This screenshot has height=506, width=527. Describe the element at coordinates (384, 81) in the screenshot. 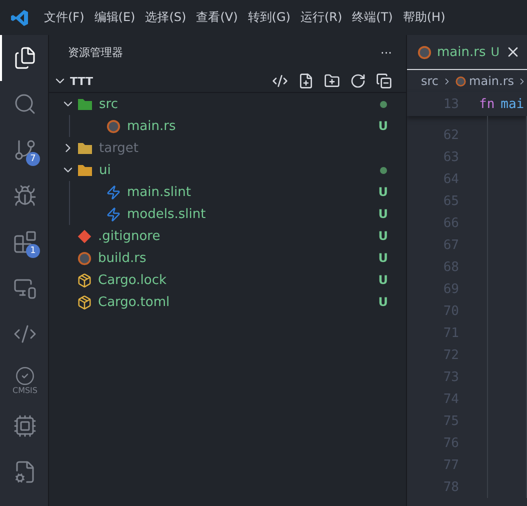

I see `collapse-all-icon` at that location.